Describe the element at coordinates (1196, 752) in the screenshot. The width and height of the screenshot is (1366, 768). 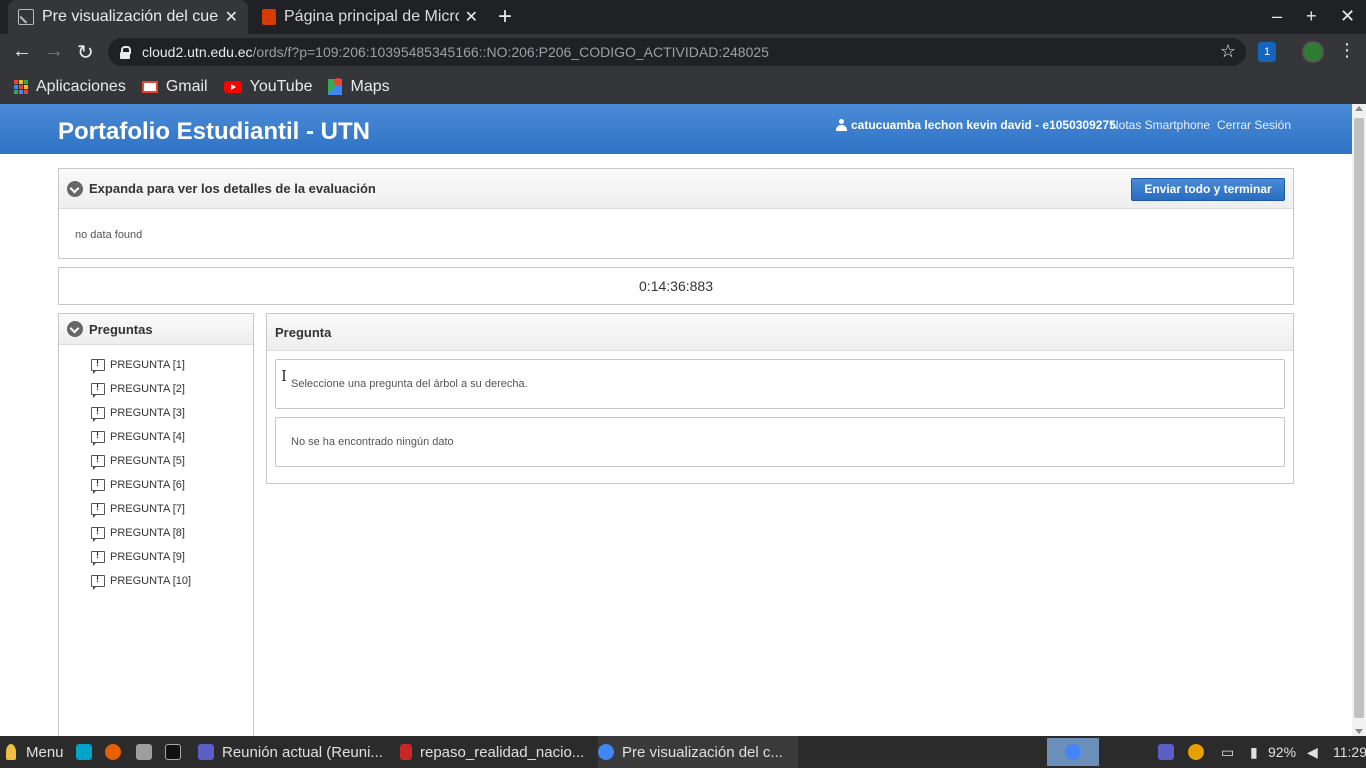
I see `update-tray-icon` at that location.